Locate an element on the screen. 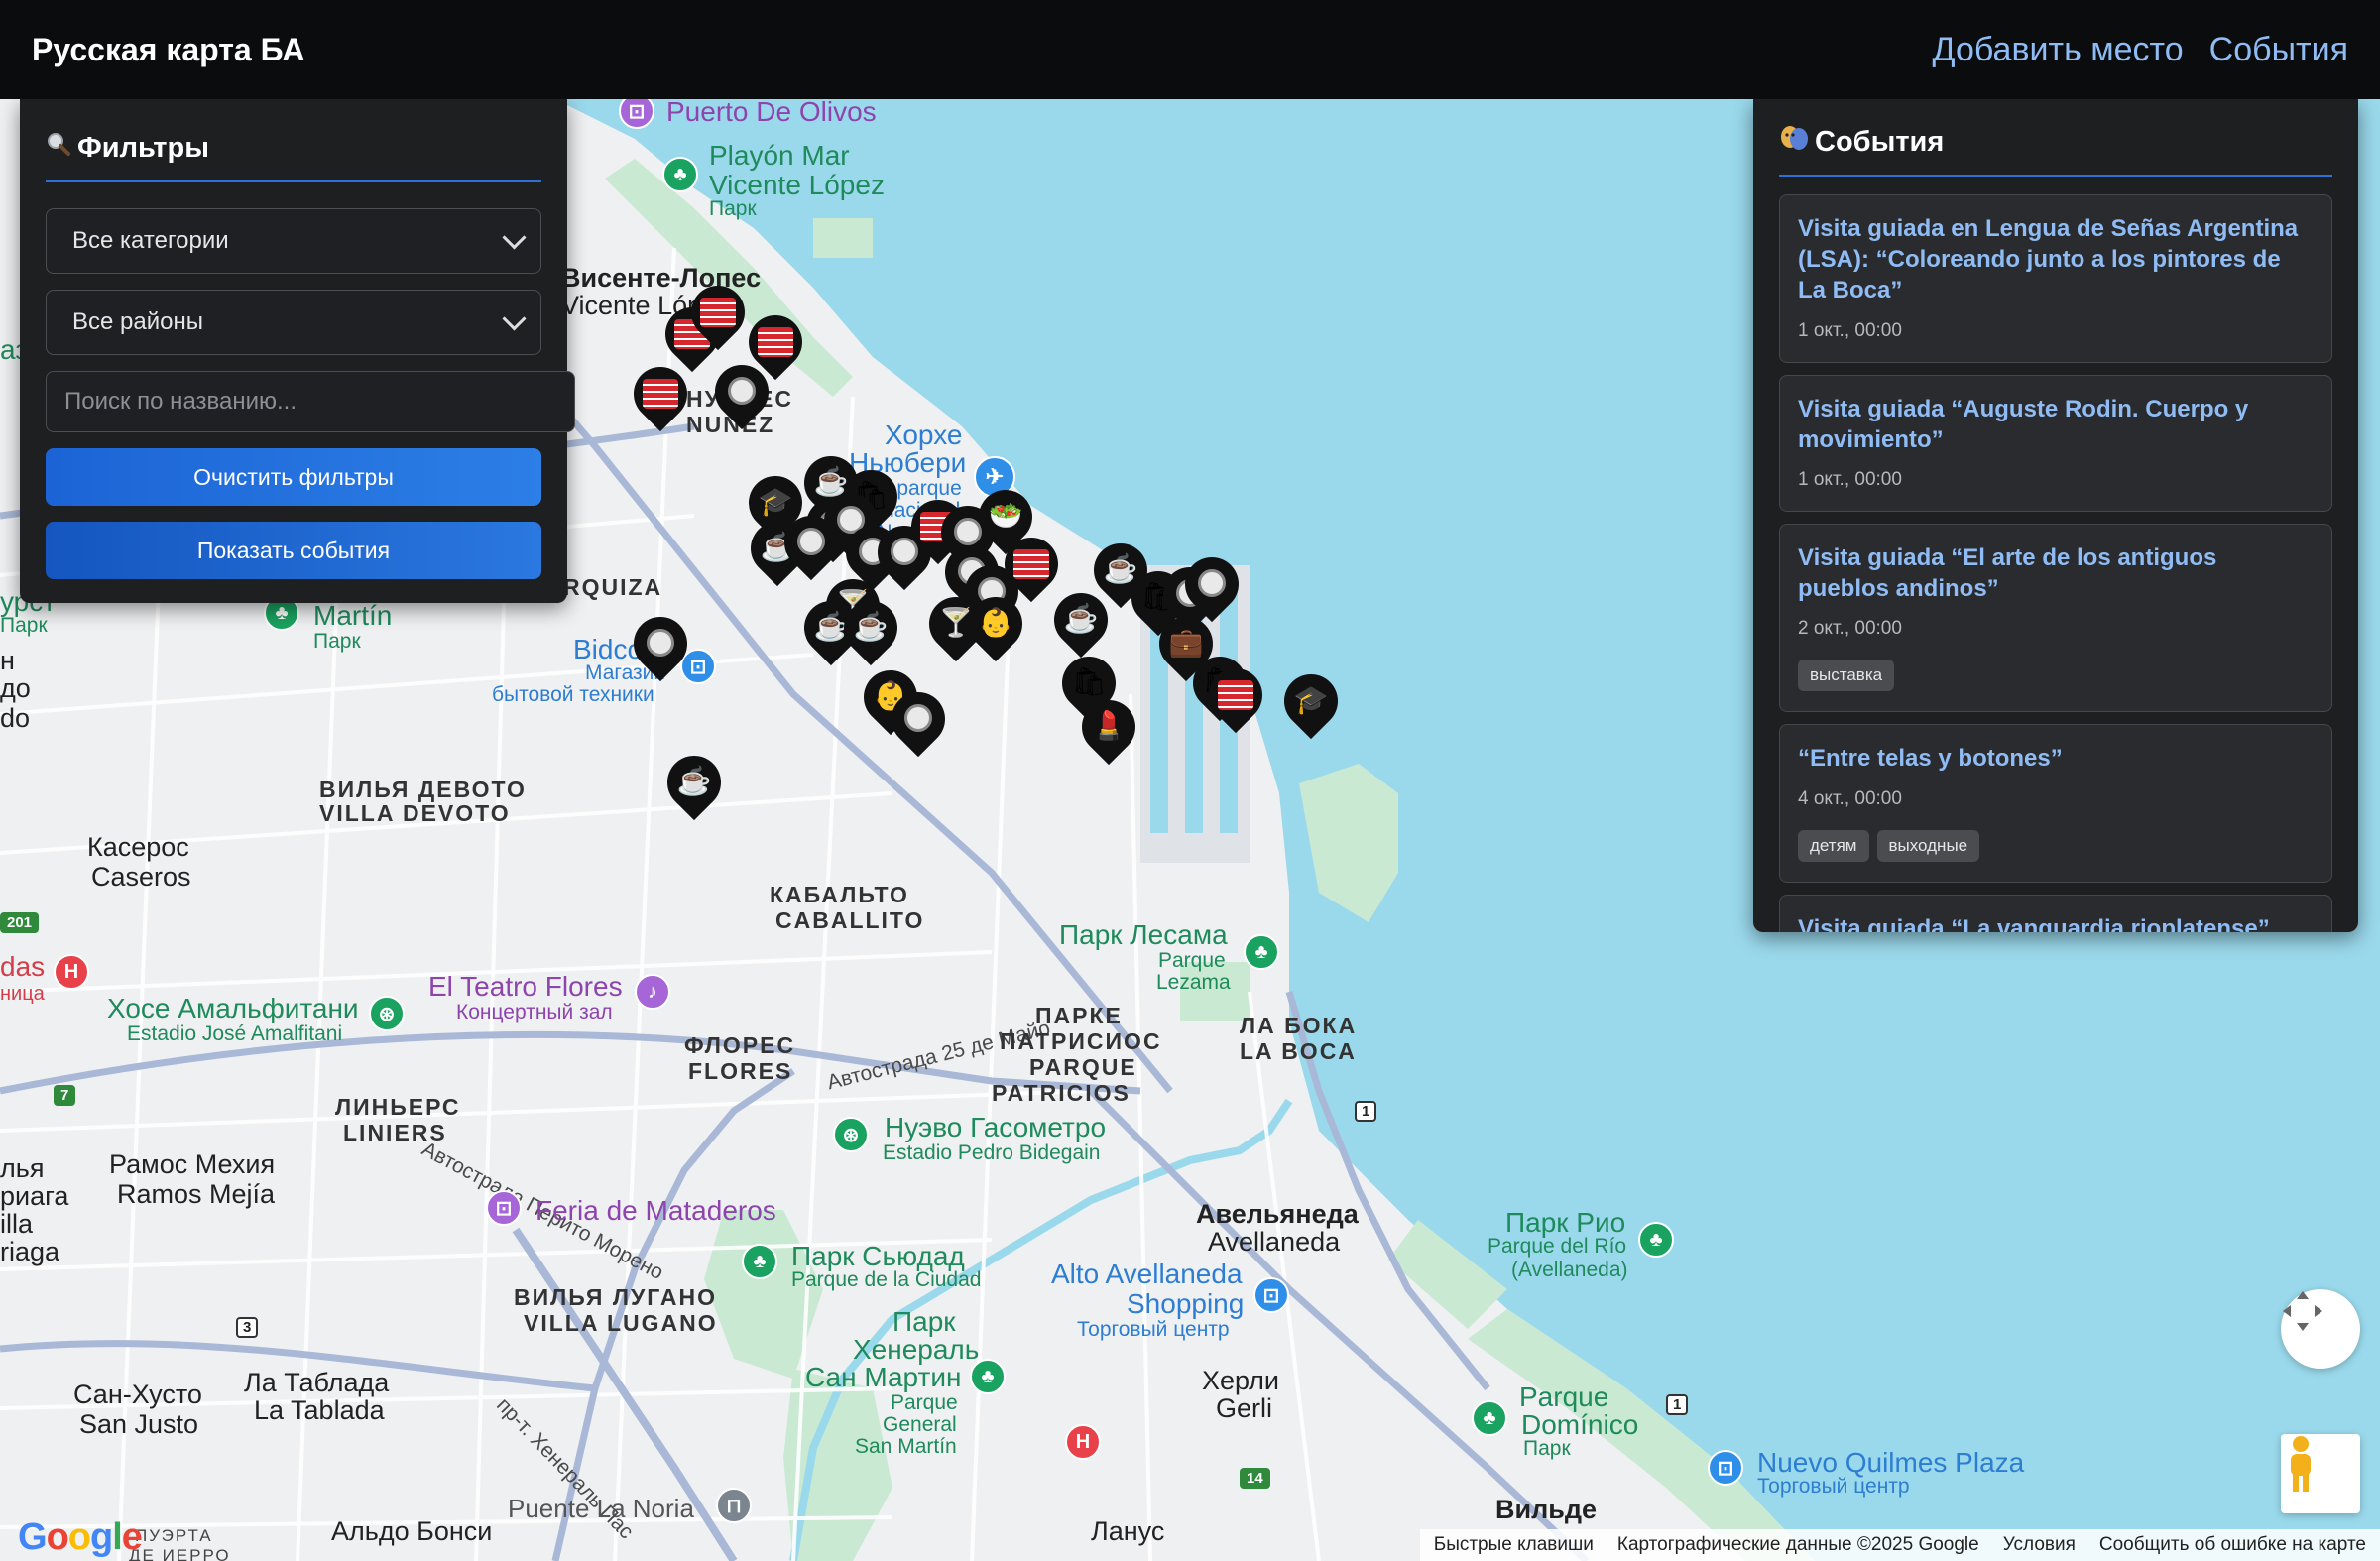 The height and width of the screenshot is (1561, 2380). map-label-lugano-ru: ВИЛЬЯ ЛУГАНО is located at coordinates (616, 1297).